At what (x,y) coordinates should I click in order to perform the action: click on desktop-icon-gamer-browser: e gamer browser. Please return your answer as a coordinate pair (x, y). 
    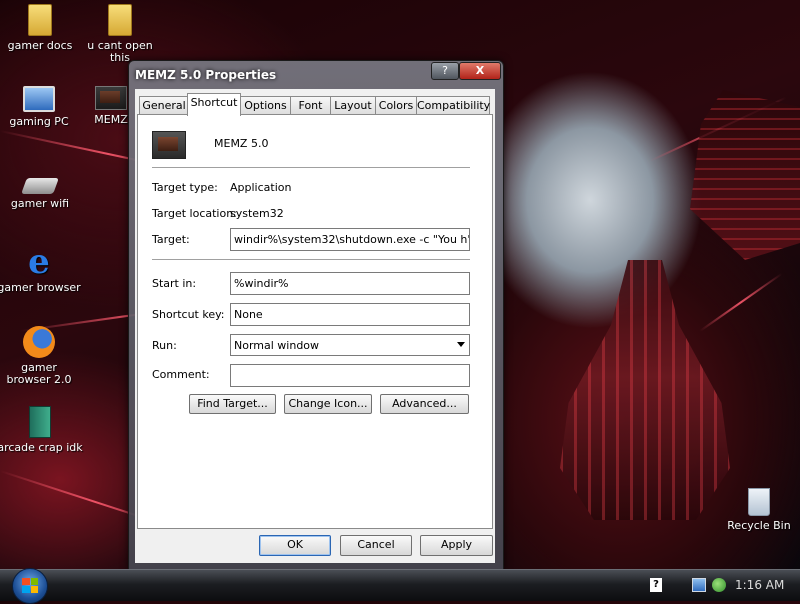
    Looking at the image, I should click on (41, 268).